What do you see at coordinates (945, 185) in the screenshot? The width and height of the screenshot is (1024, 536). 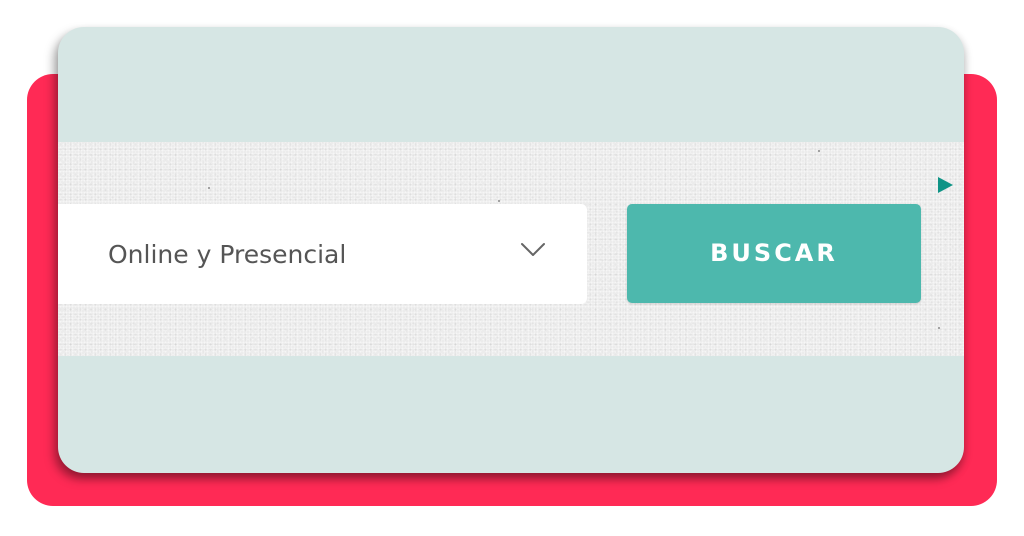 I see `play-icon` at bounding box center [945, 185].